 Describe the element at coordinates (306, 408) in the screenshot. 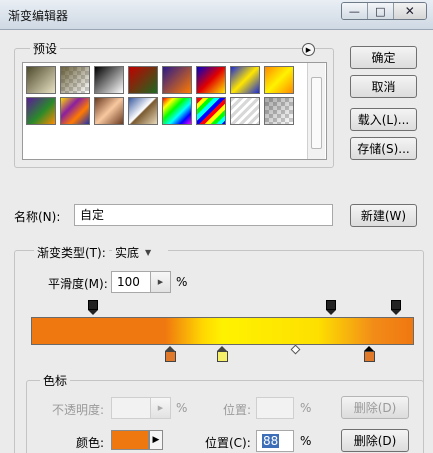

I see `opacity-location-unit: %` at that location.